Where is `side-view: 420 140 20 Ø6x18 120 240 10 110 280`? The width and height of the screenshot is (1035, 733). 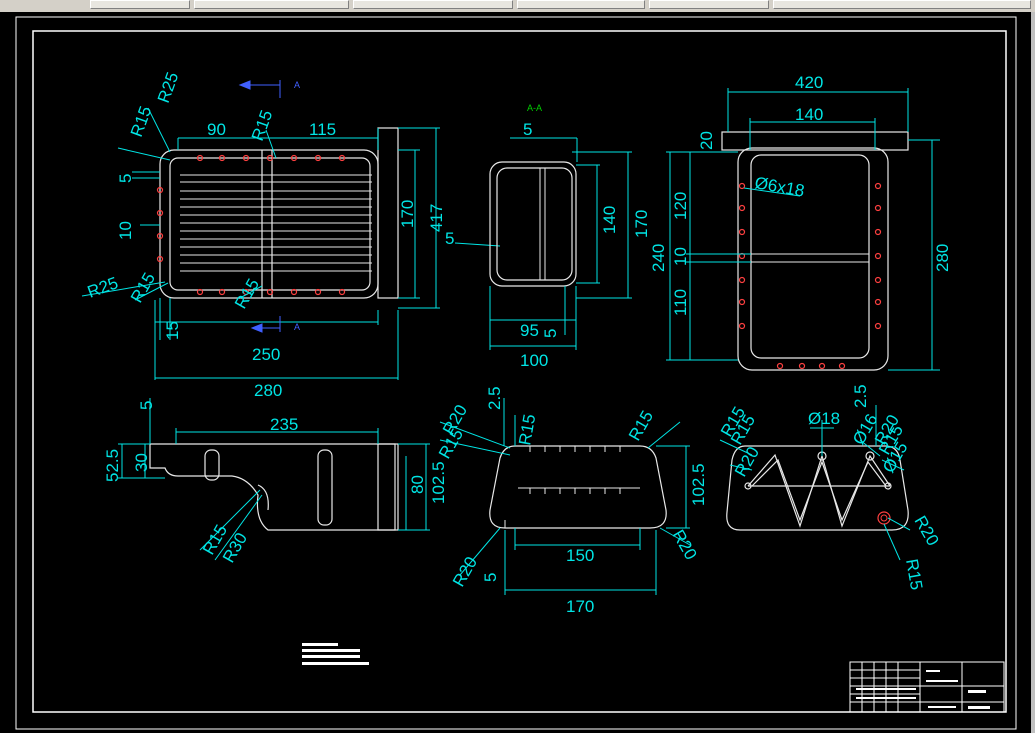 side-view: 420 140 20 Ø6x18 120 240 10 110 280 is located at coordinates (800, 222).